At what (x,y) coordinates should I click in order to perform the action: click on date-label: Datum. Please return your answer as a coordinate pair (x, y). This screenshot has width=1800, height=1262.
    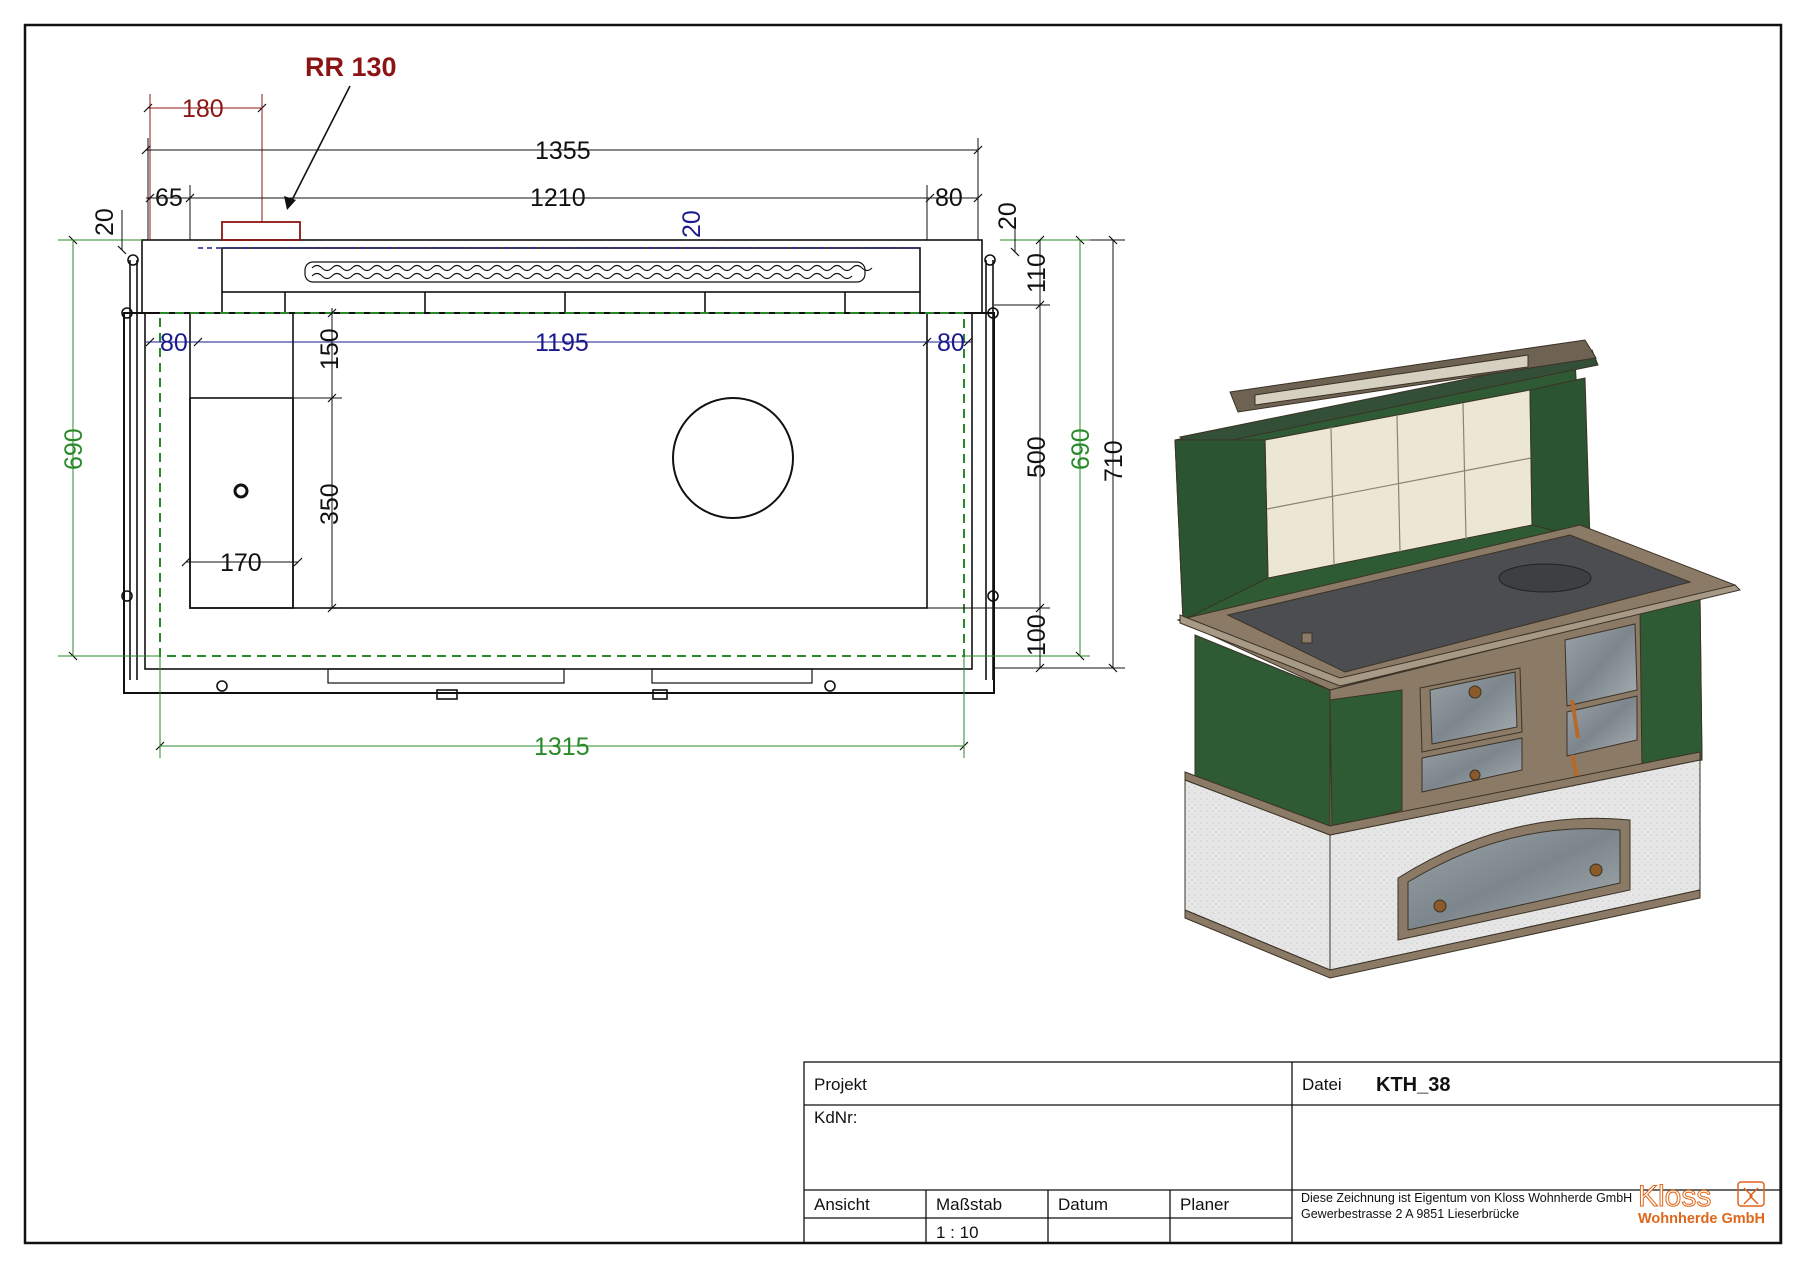
    Looking at the image, I should click on (1083, 1204).